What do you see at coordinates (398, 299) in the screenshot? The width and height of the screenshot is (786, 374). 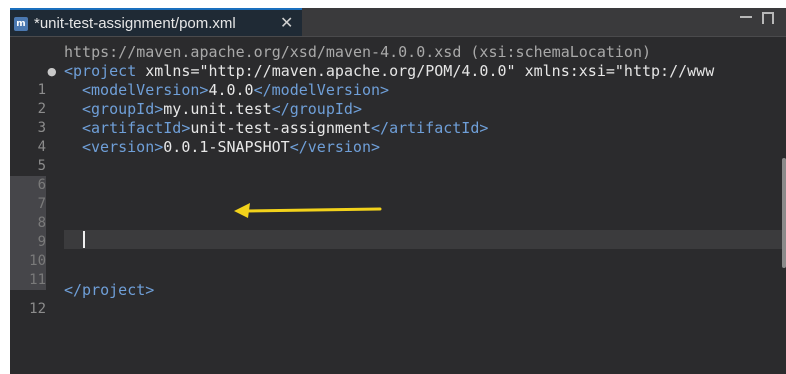 I see `code-line-12: 12 </project>` at bounding box center [398, 299].